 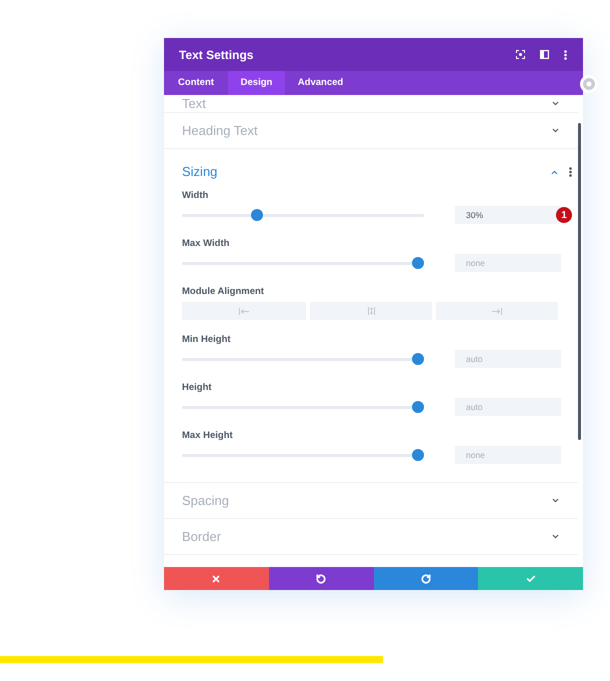 What do you see at coordinates (196, 83) in the screenshot?
I see `tab: Content` at bounding box center [196, 83].